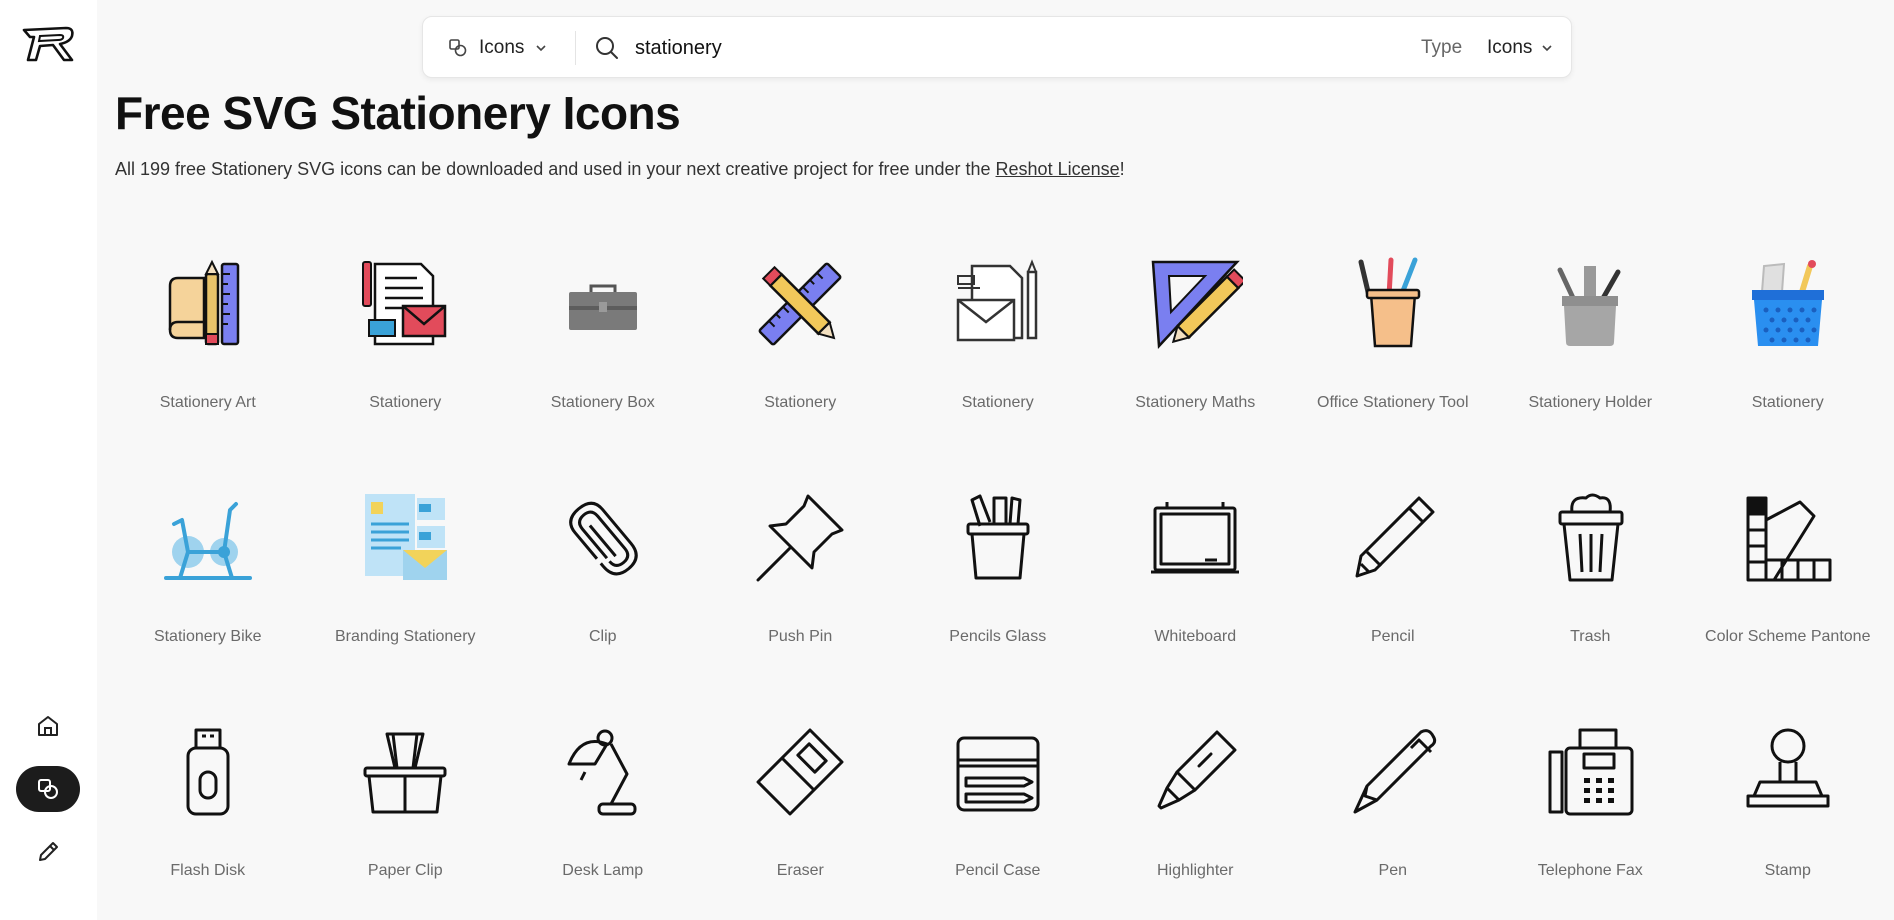 The image size is (1894, 920). Describe the element at coordinates (208, 538) in the screenshot. I see `exercise-bike-icon` at that location.